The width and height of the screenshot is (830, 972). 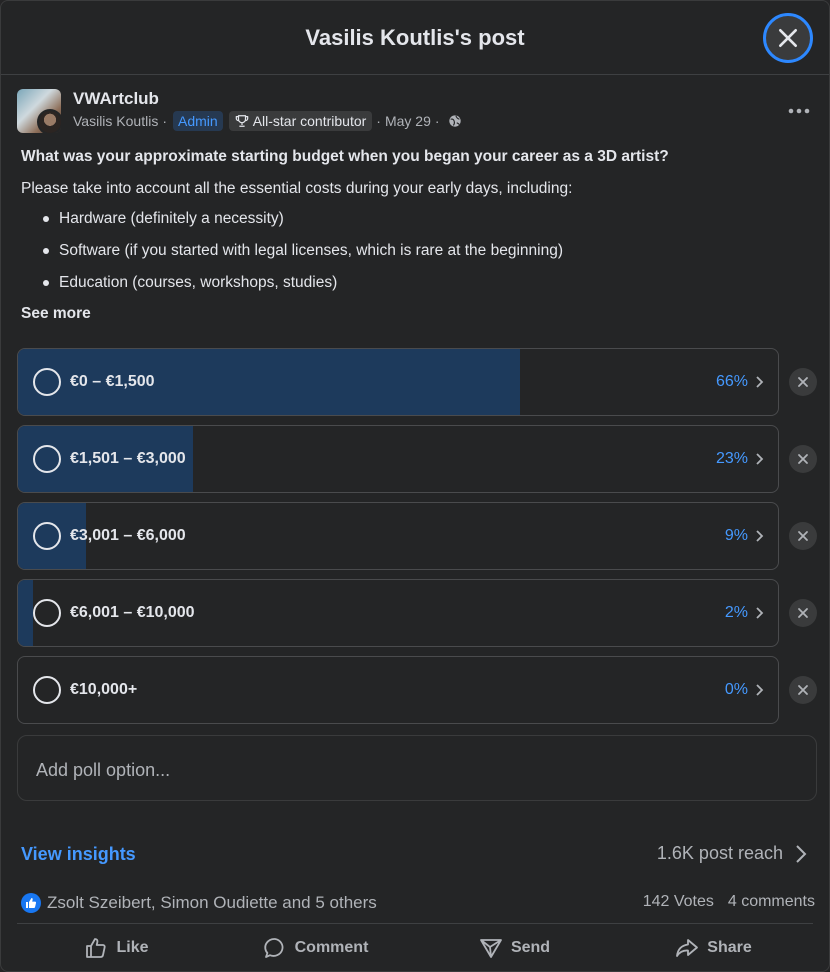 I want to click on modal-title: Vasilis Koutlis's post, so click(x=415, y=37).